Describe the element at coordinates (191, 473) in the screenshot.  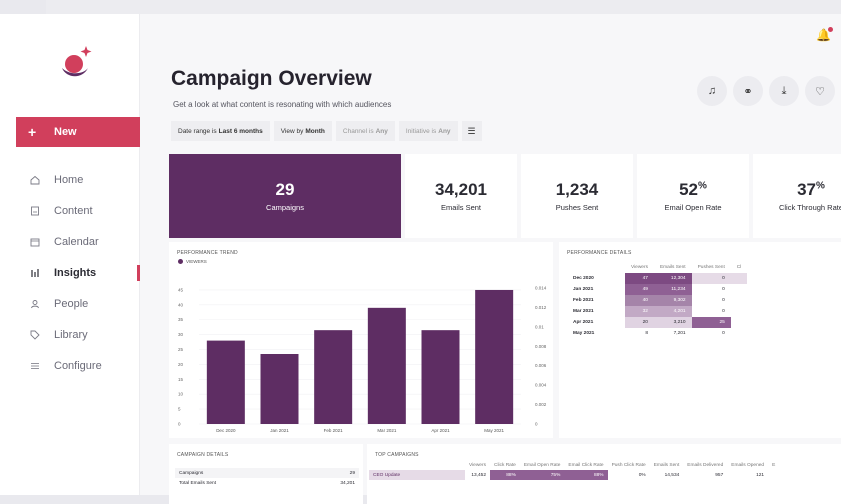
I see `table-cell: Campaigns` at that location.